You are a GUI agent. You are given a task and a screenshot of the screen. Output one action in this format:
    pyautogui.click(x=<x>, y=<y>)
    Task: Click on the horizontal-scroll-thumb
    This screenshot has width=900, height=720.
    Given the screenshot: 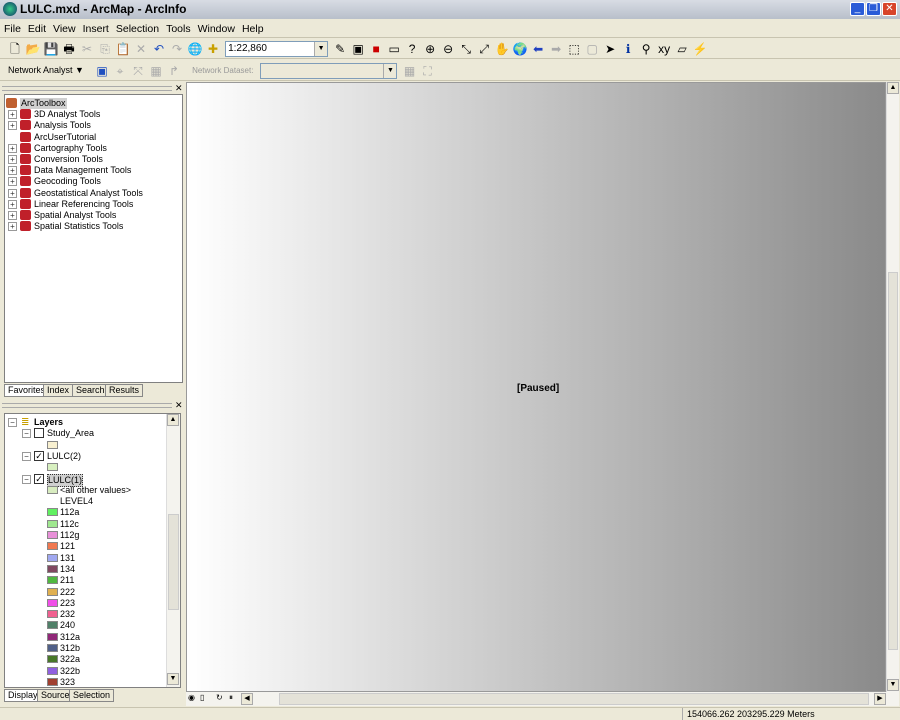 What is the action you would take?
    pyautogui.click(x=574, y=699)
    